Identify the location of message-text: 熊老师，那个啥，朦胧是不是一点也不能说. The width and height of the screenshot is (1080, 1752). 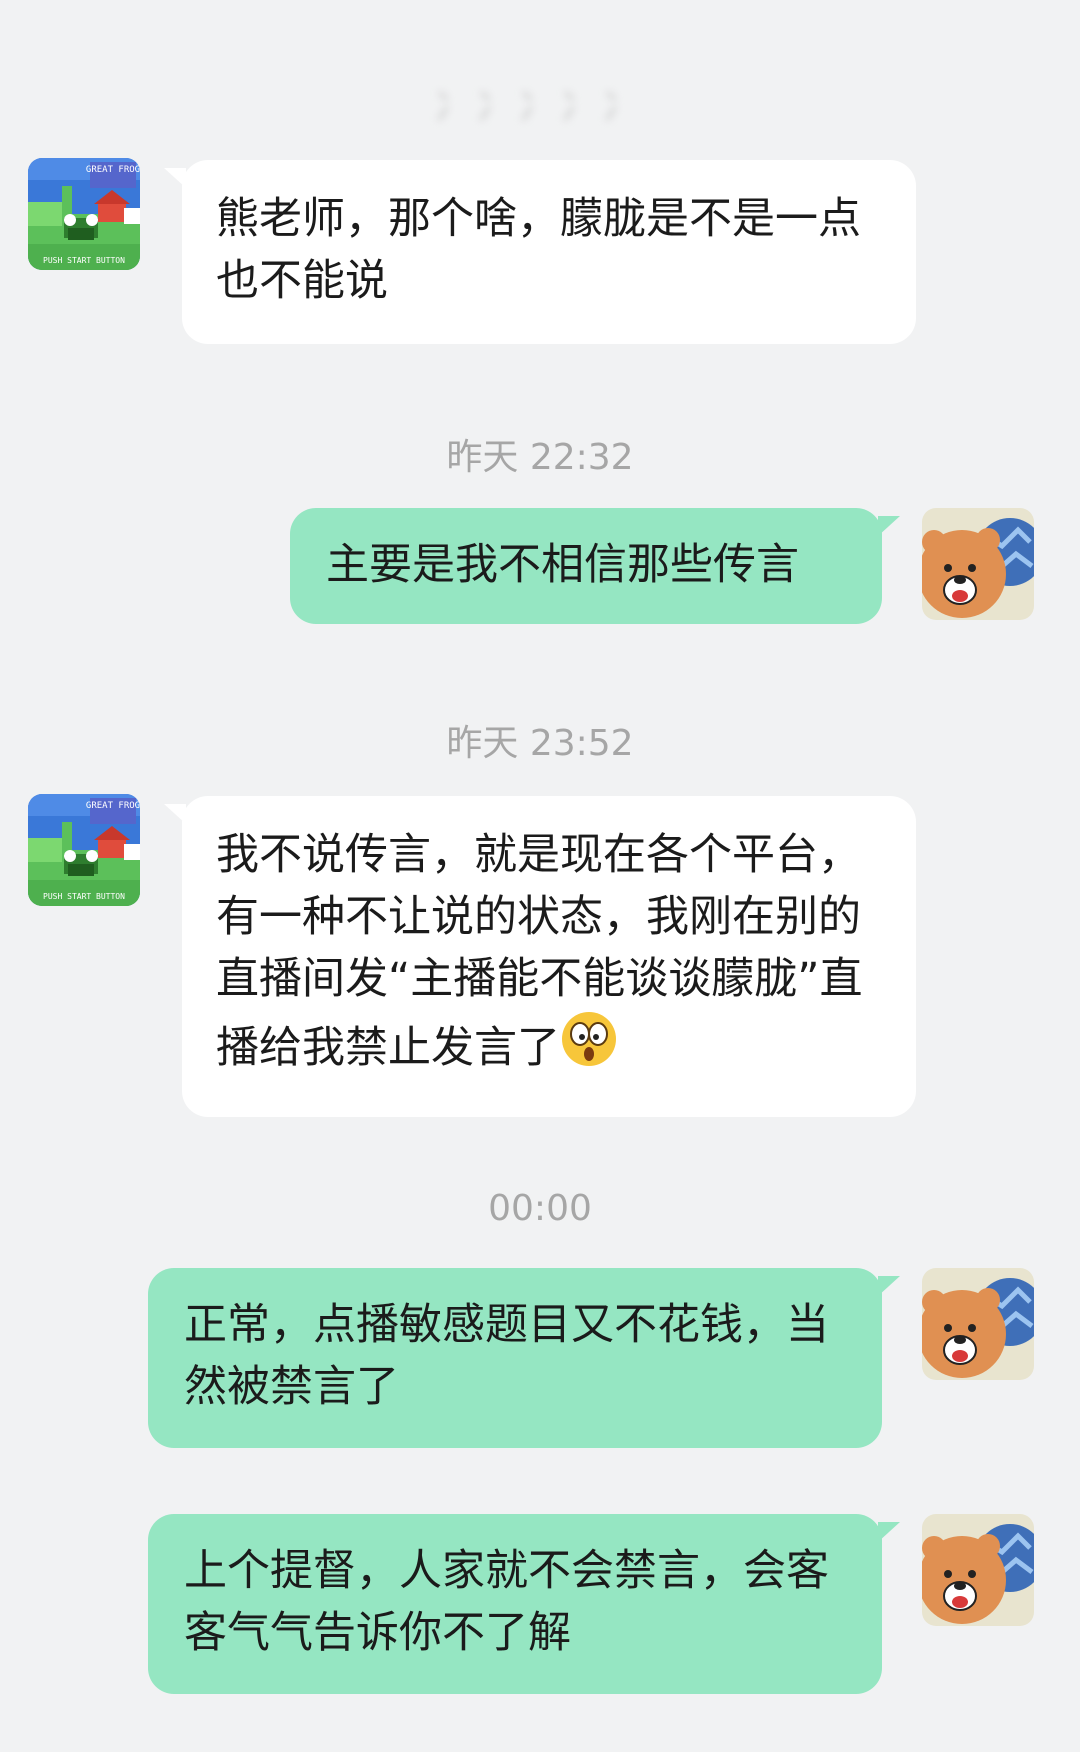
(538, 250).